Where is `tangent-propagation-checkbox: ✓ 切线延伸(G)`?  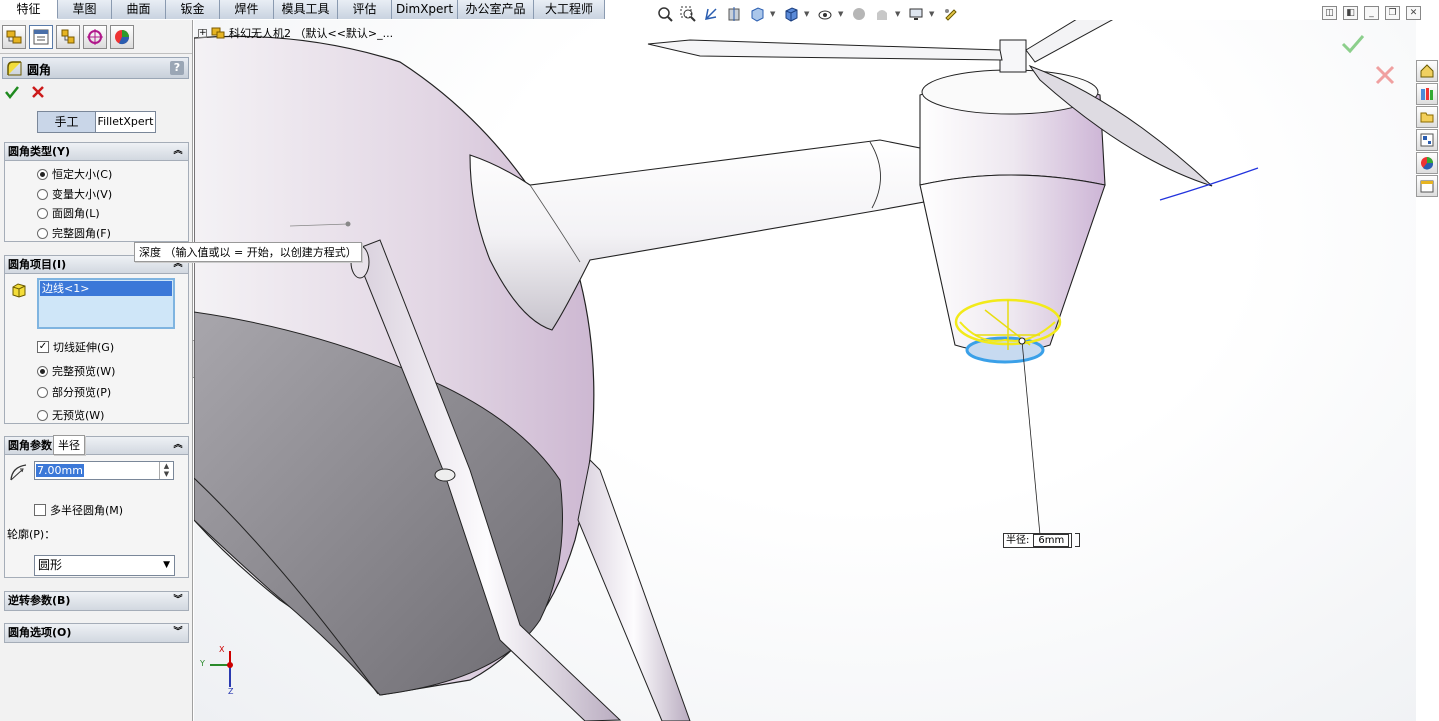
tangent-propagation-checkbox: ✓ 切线延伸(G) is located at coordinates (75, 347).